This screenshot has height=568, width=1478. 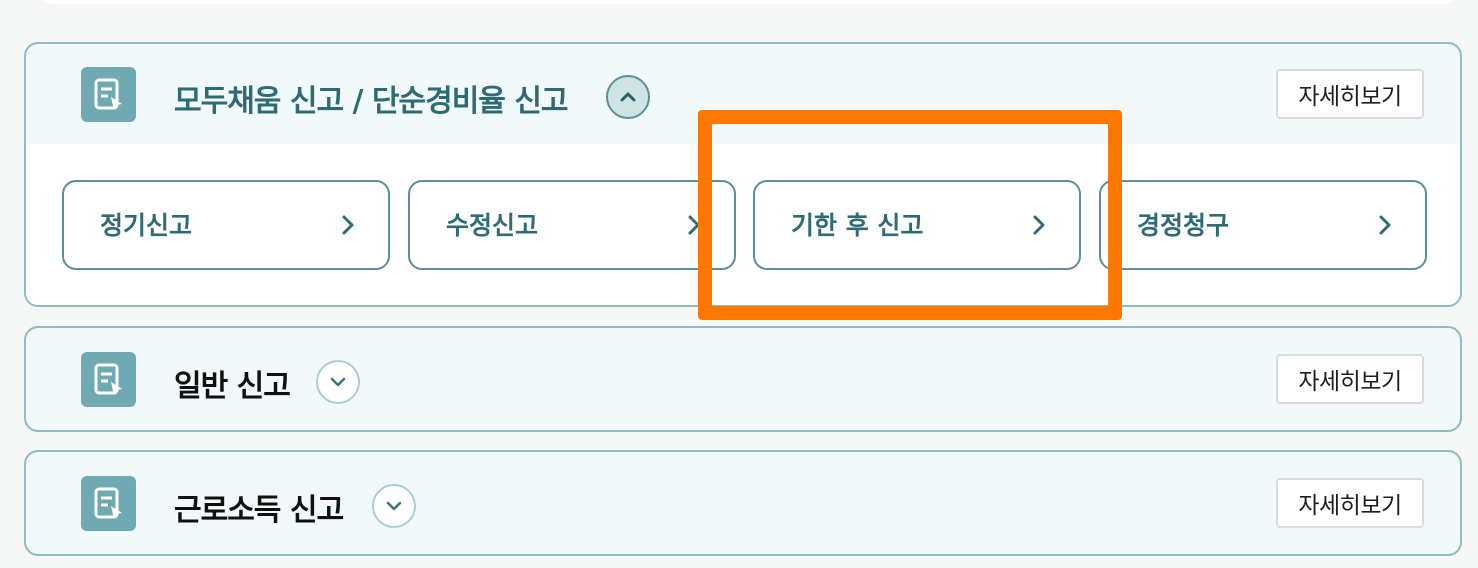 What do you see at coordinates (1183, 225) in the screenshot?
I see `sub-item-label: 경정청구` at bounding box center [1183, 225].